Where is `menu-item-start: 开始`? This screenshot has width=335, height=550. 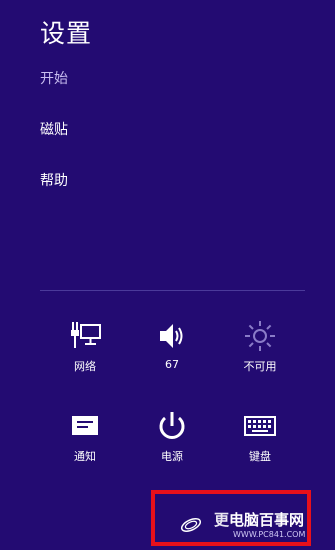 menu-item-start: 开始 is located at coordinates (54, 78).